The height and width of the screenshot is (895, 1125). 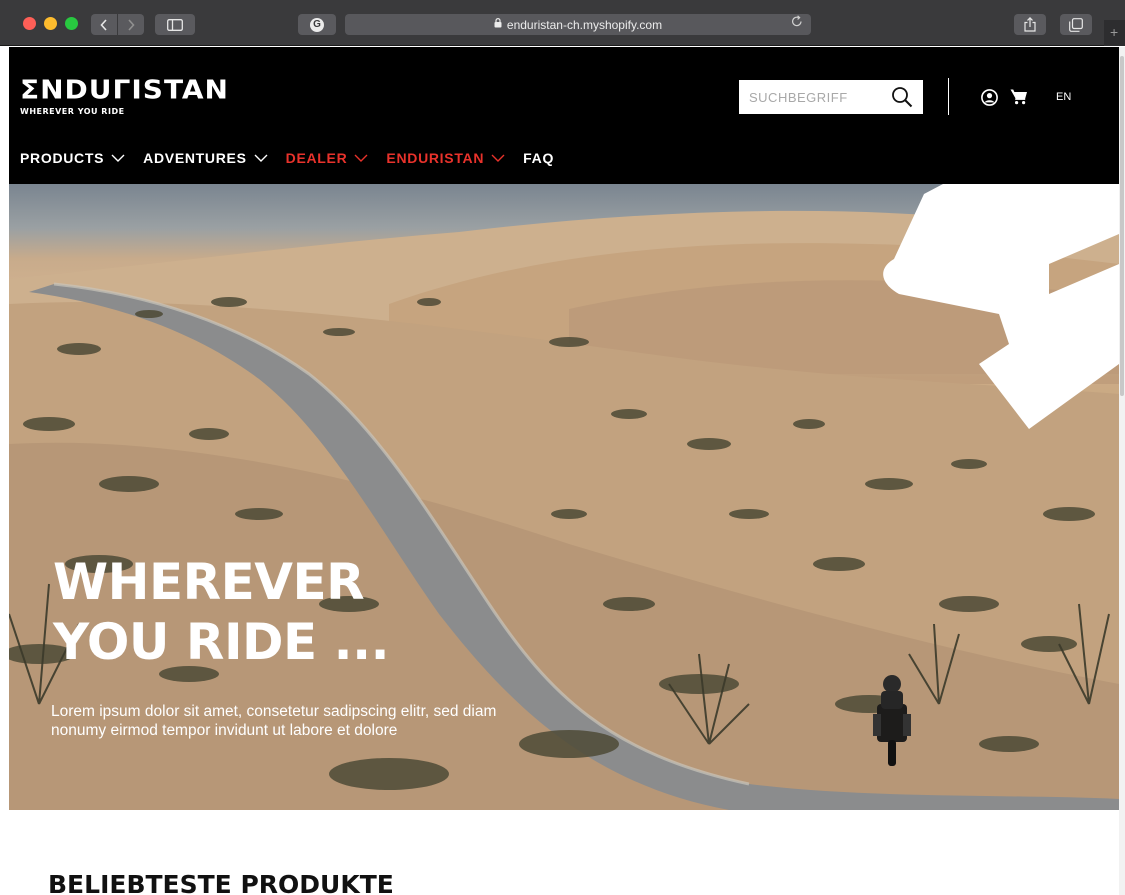 I want to click on tabs-icon, so click(x=1076, y=24).